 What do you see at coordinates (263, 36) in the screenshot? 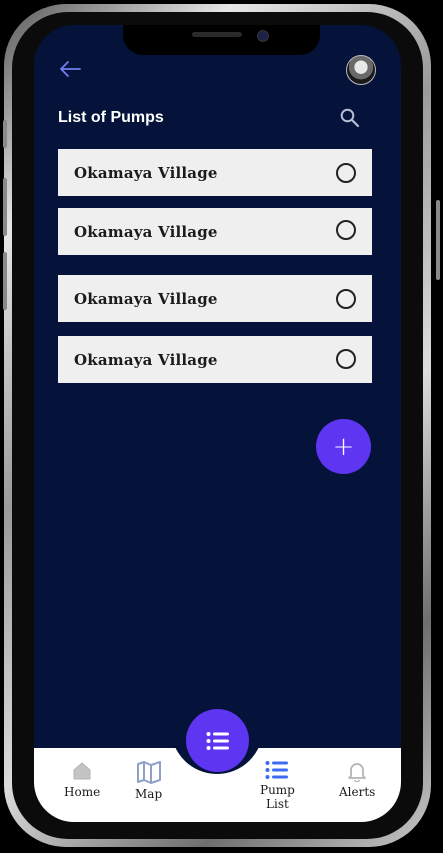
I see `camera` at bounding box center [263, 36].